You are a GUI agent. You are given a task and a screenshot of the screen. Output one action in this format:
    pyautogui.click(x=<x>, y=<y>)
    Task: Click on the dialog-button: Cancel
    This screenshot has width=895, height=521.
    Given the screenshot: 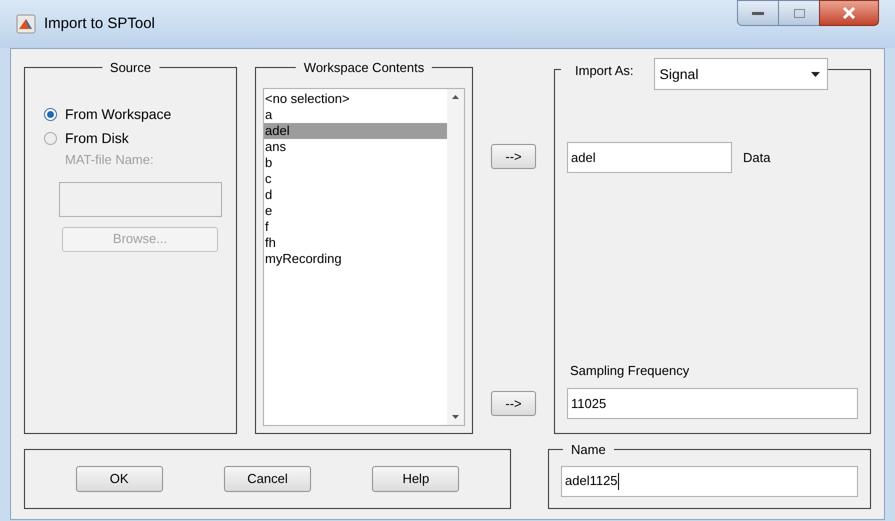 What is the action you would take?
    pyautogui.click(x=267, y=479)
    